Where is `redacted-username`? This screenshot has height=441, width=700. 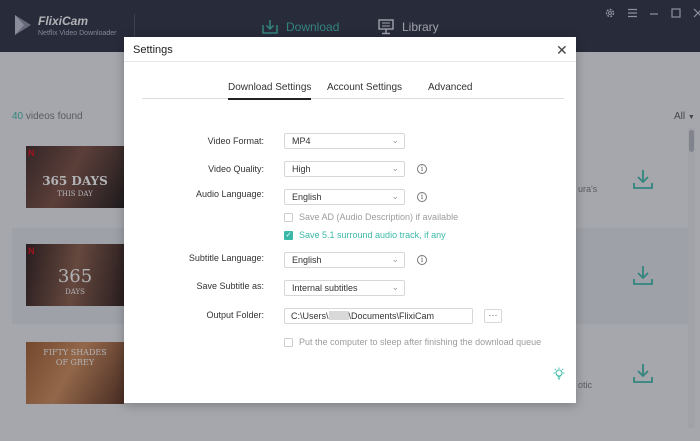
redacted-username is located at coordinates (338, 315).